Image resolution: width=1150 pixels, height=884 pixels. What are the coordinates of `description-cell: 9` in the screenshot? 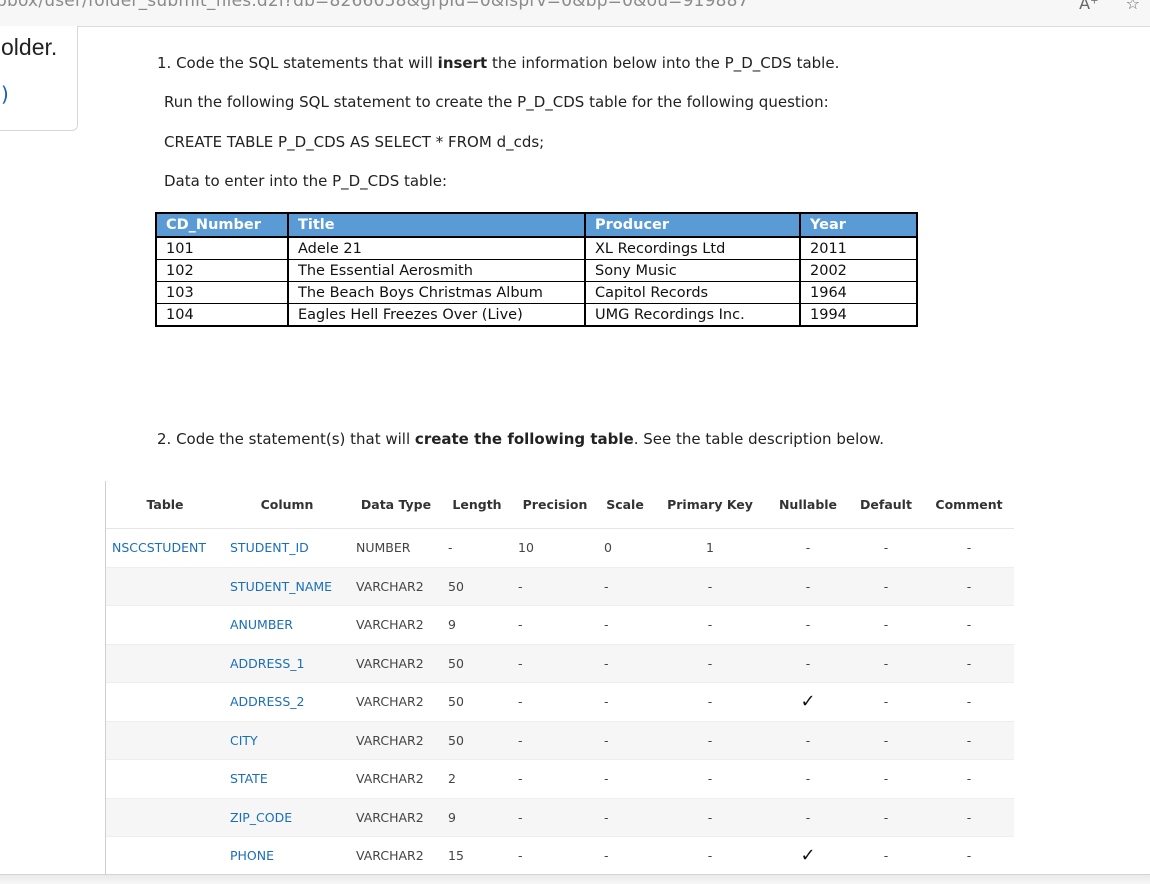 It's located at (477, 817).